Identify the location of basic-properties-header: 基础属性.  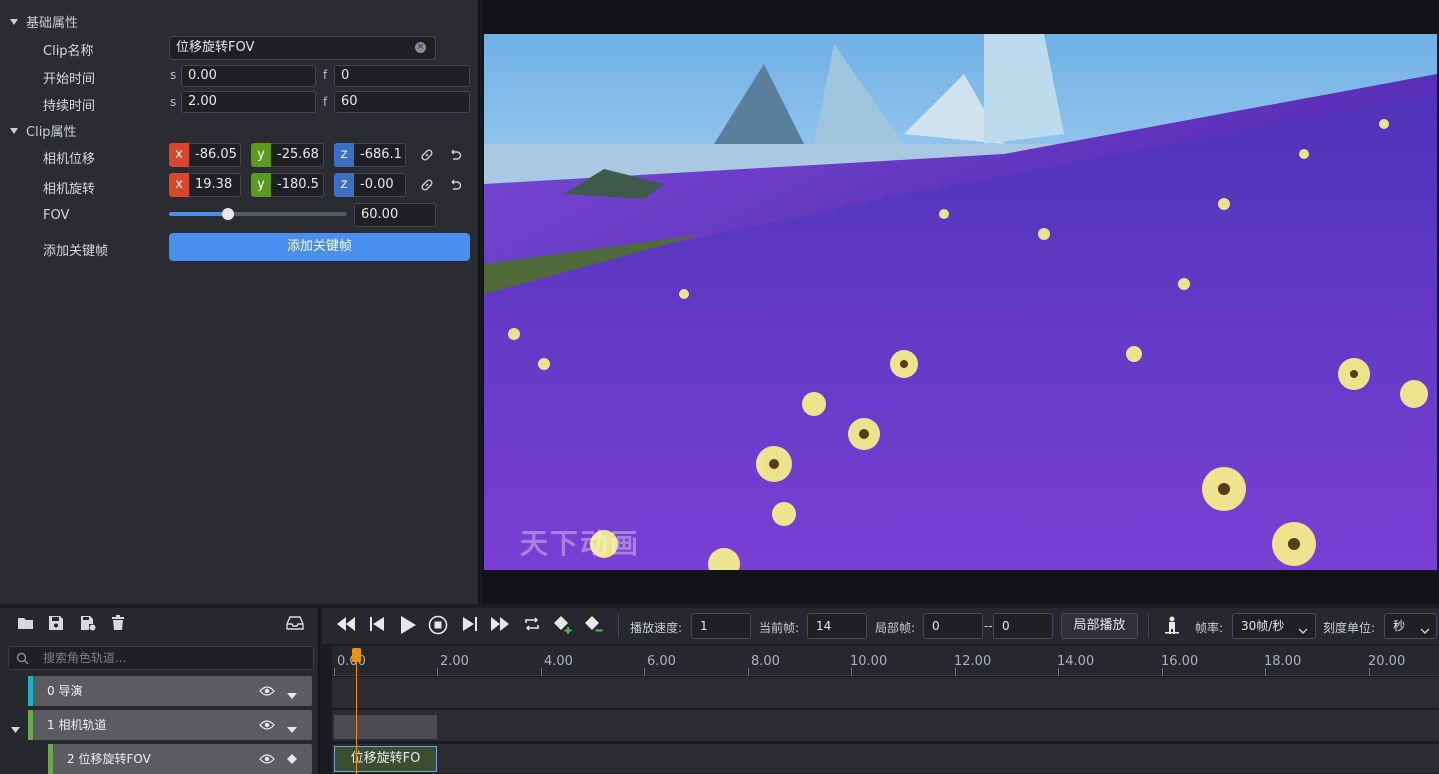
(44, 21).